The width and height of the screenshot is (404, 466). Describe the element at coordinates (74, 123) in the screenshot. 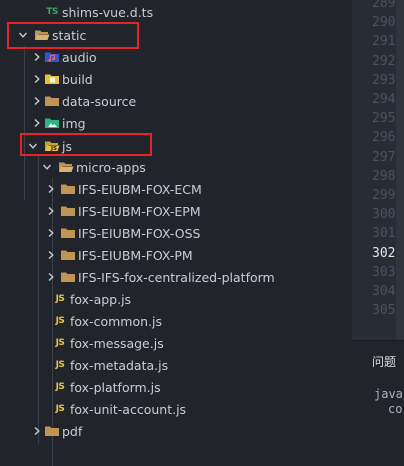

I see `tree-item-label: img` at that location.